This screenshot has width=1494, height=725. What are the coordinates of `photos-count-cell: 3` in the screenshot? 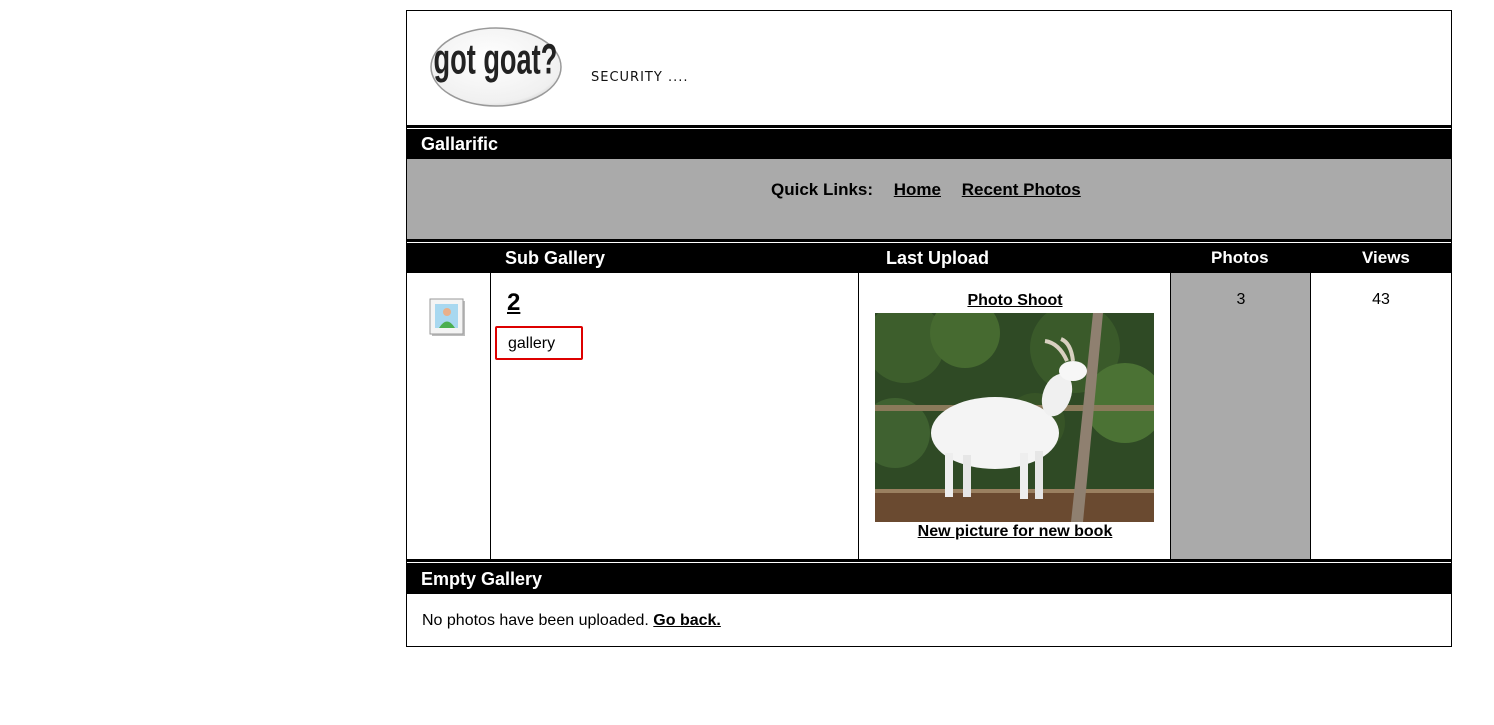 It's located at (1241, 416).